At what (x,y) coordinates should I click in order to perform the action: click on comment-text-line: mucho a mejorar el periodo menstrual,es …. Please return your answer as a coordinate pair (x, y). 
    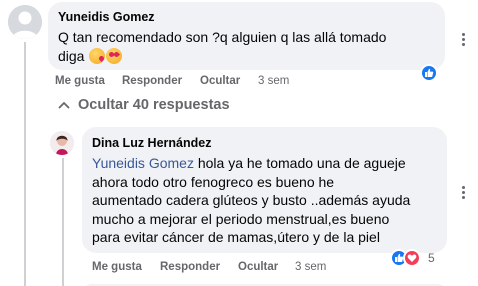
    Looking at the image, I should click on (241, 218).